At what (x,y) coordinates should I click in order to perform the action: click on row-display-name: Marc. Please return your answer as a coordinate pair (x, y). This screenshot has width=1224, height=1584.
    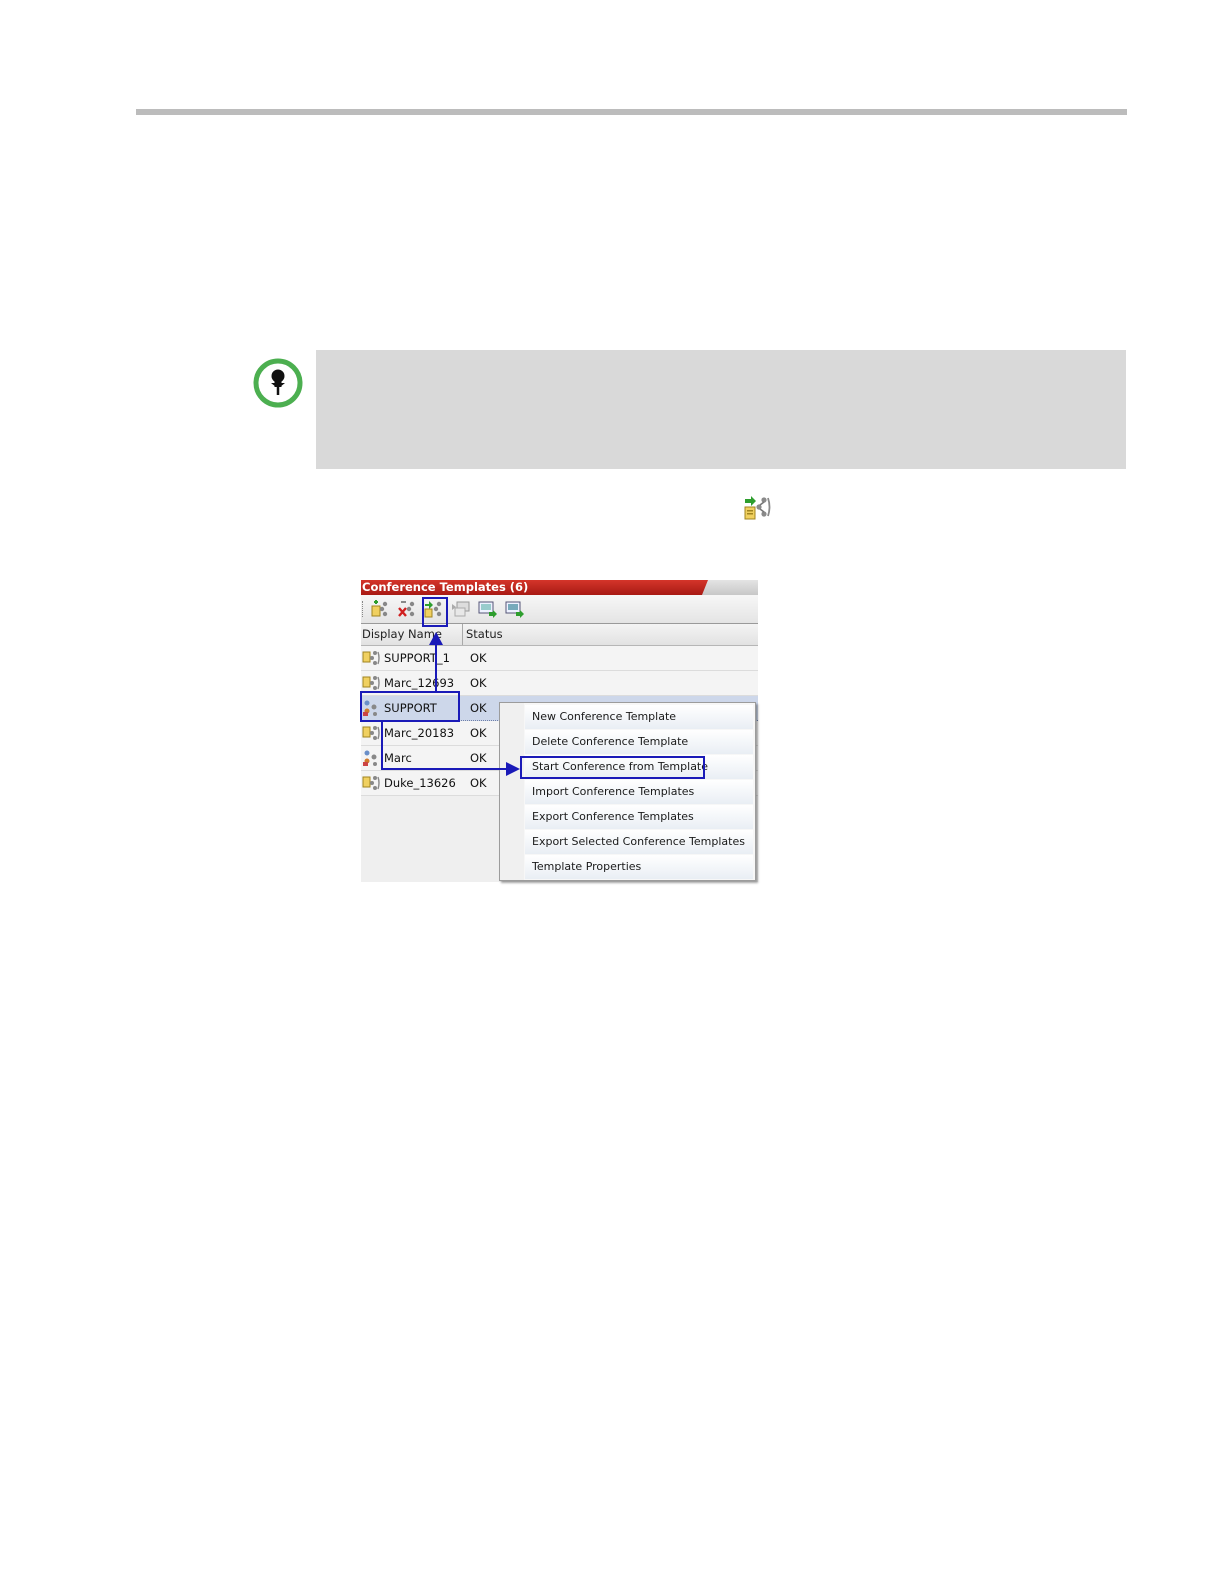
    Looking at the image, I should click on (398, 758).